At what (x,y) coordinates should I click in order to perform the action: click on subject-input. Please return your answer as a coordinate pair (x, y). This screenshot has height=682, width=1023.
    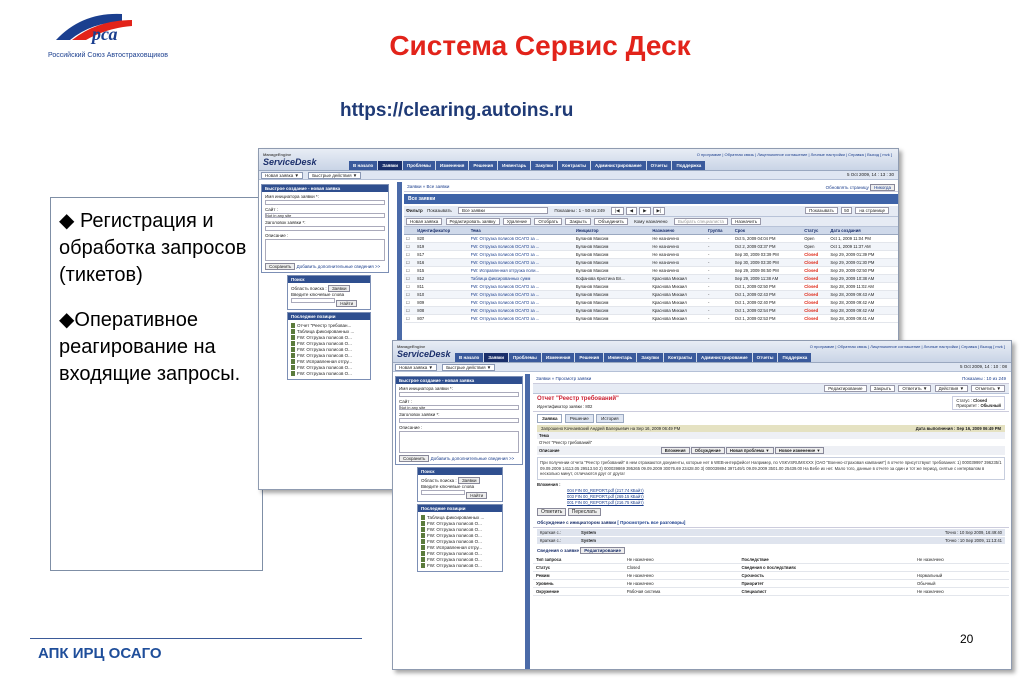
    Looking at the image, I should click on (459, 420).